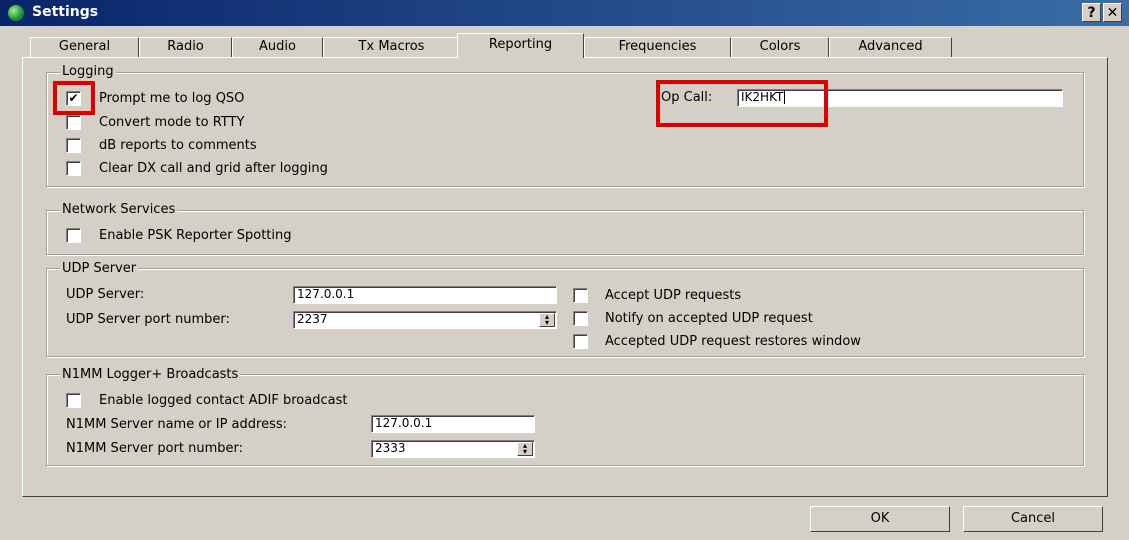  What do you see at coordinates (171, 123) in the screenshot?
I see `convert-rtty-label: Convert mode to RTTY` at bounding box center [171, 123].